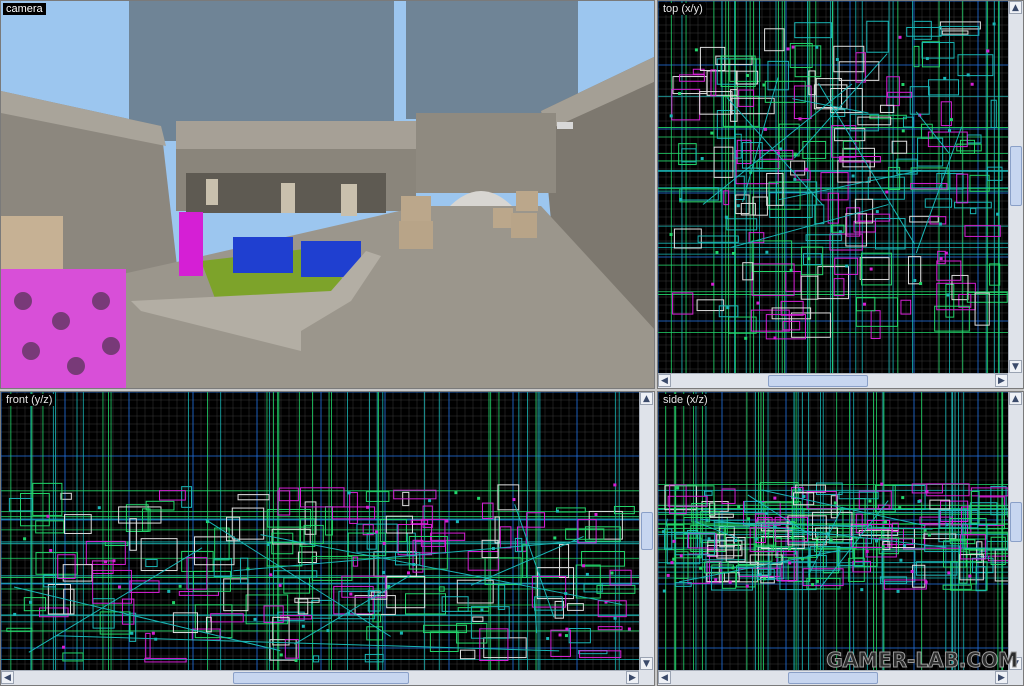 This screenshot has height=686, width=1024. I want to click on front-vertical-scrollbar: ▲ ▼, so click(646, 531).